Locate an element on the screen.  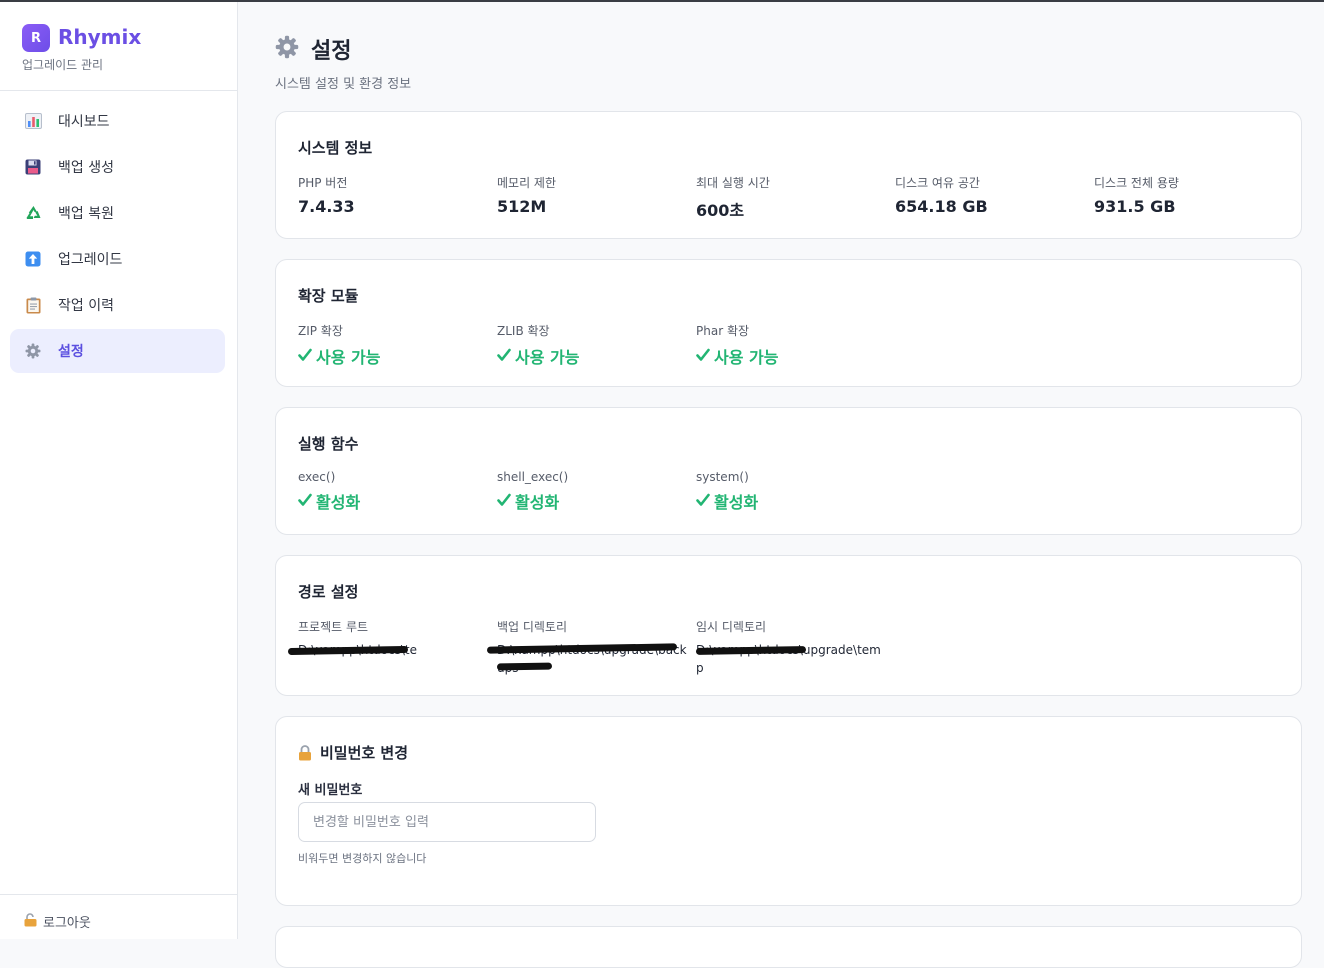
field-label: system() is located at coordinates (722, 477).